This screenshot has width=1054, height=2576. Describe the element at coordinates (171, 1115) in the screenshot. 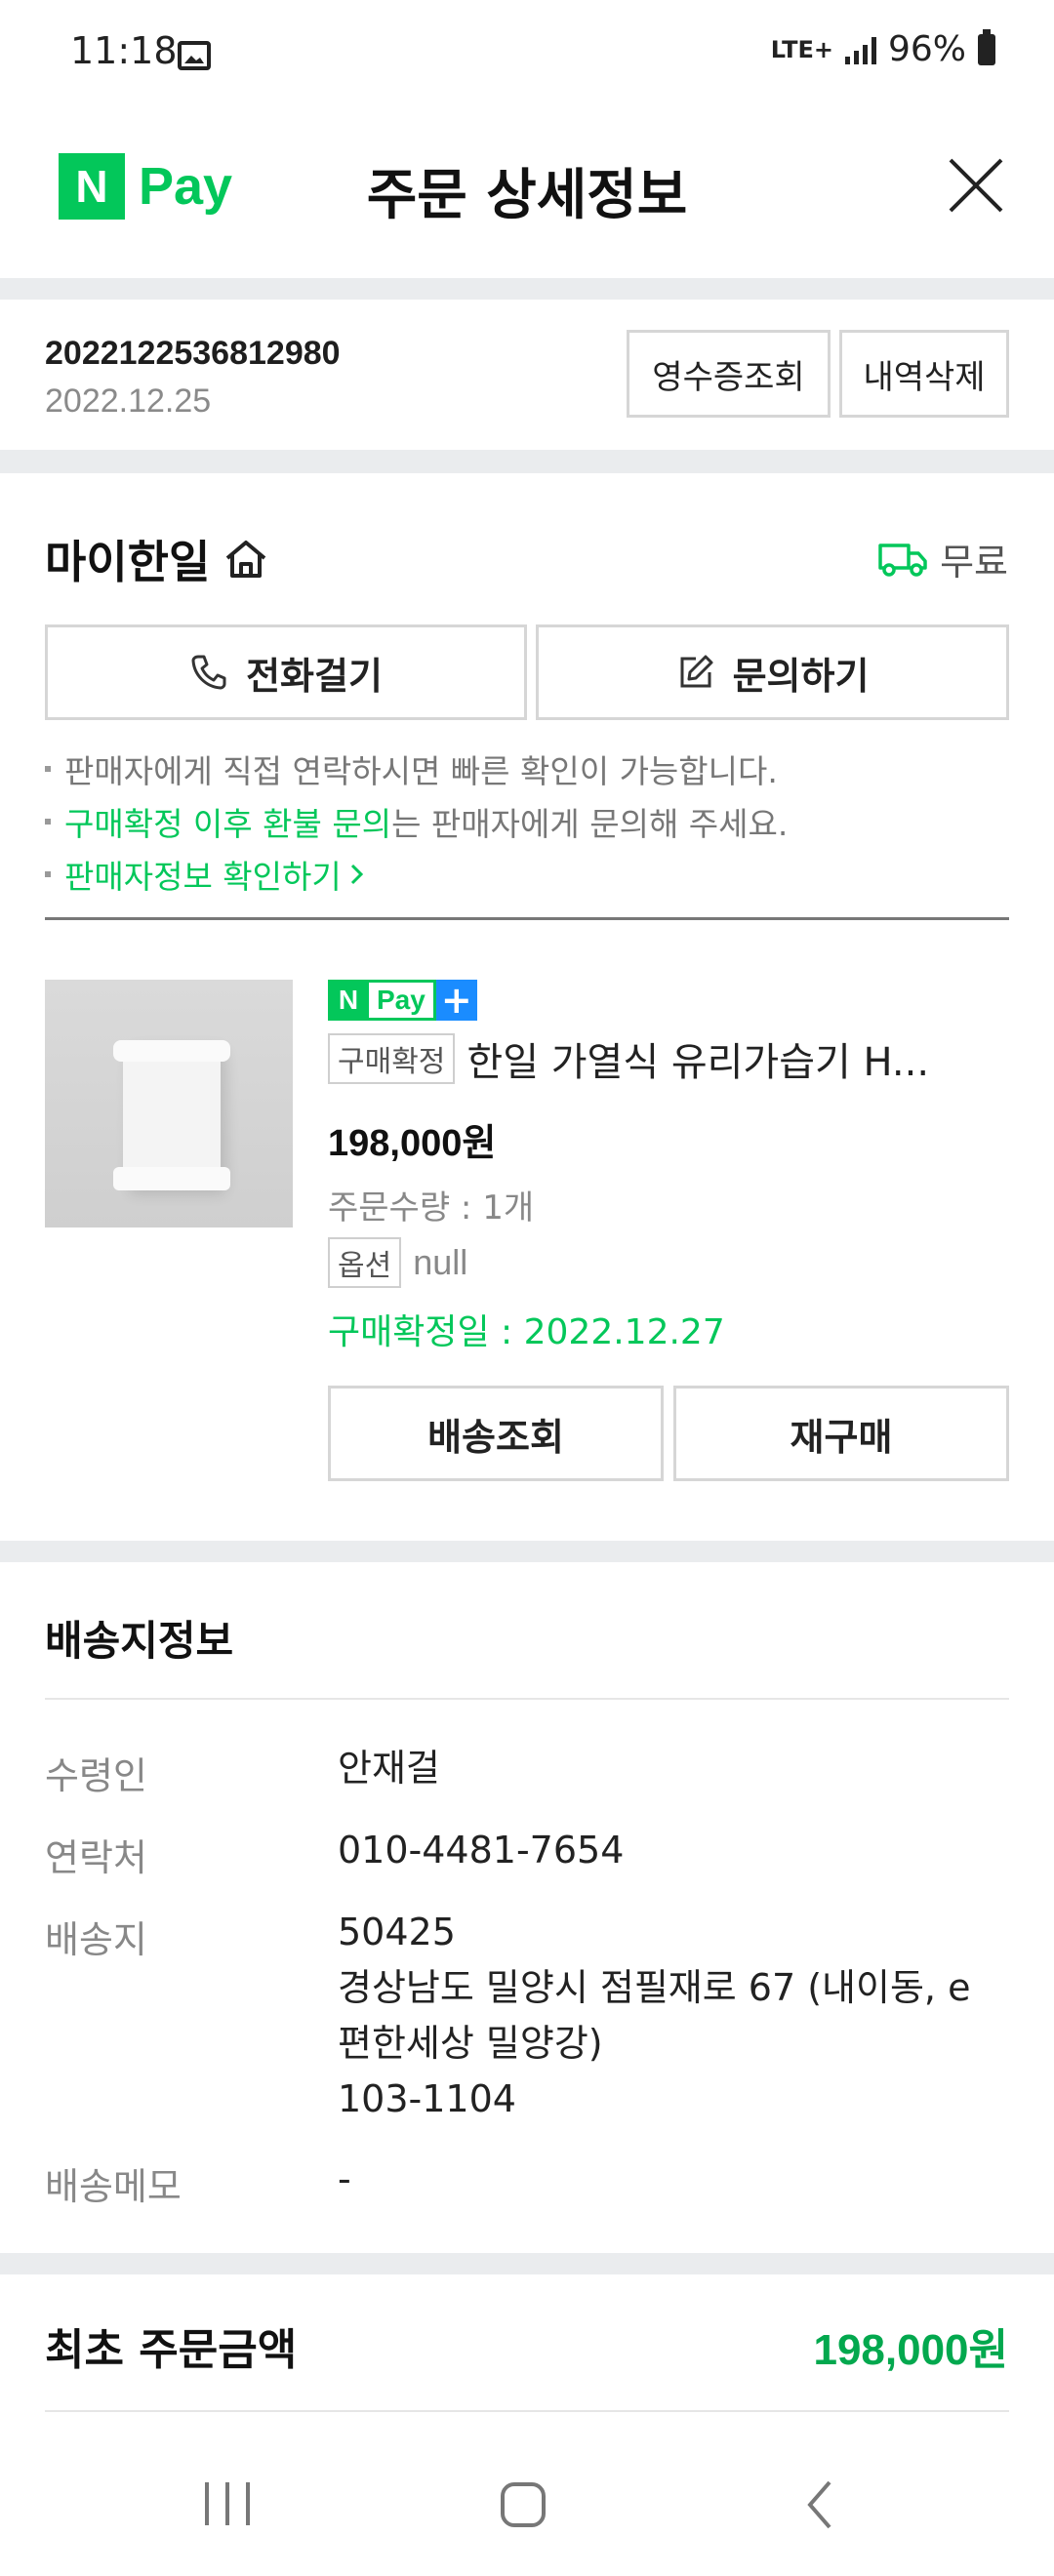

I see `humidifier-image` at that location.